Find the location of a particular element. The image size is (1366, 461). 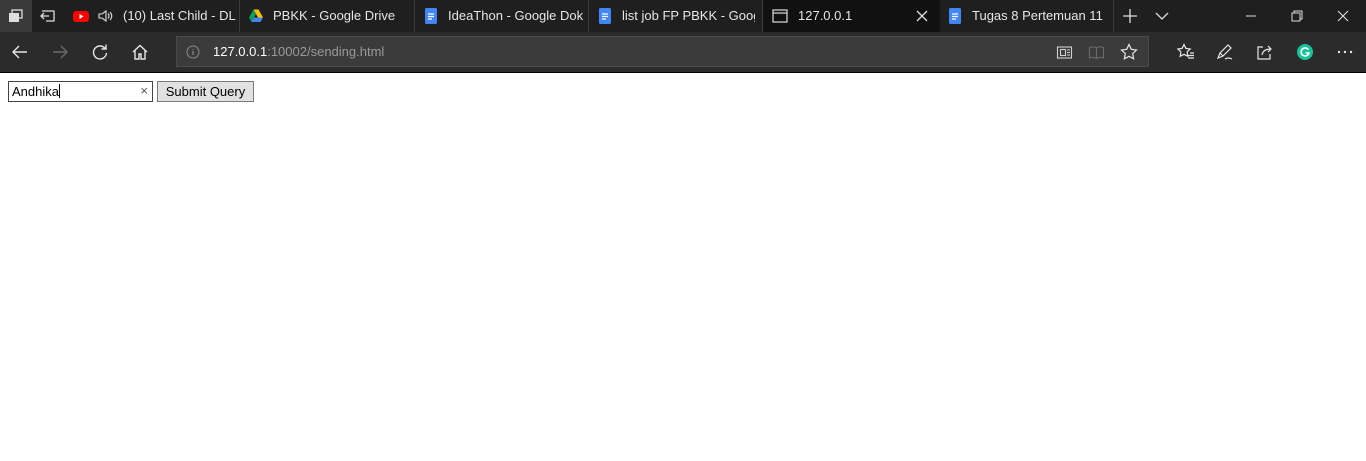

restore-button is located at coordinates (1297, 16).